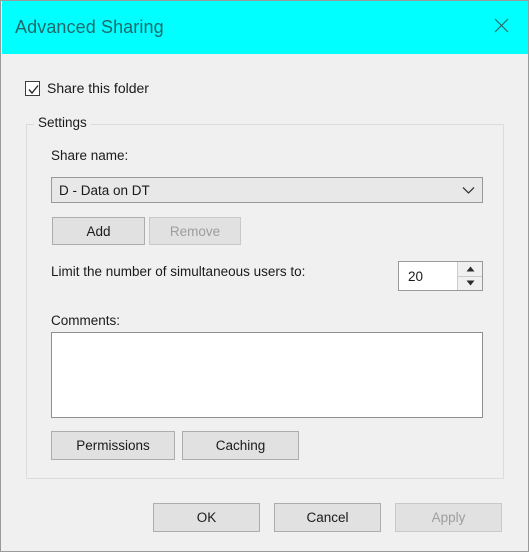 The image size is (529, 552). I want to click on ok-button: OK, so click(206, 517).